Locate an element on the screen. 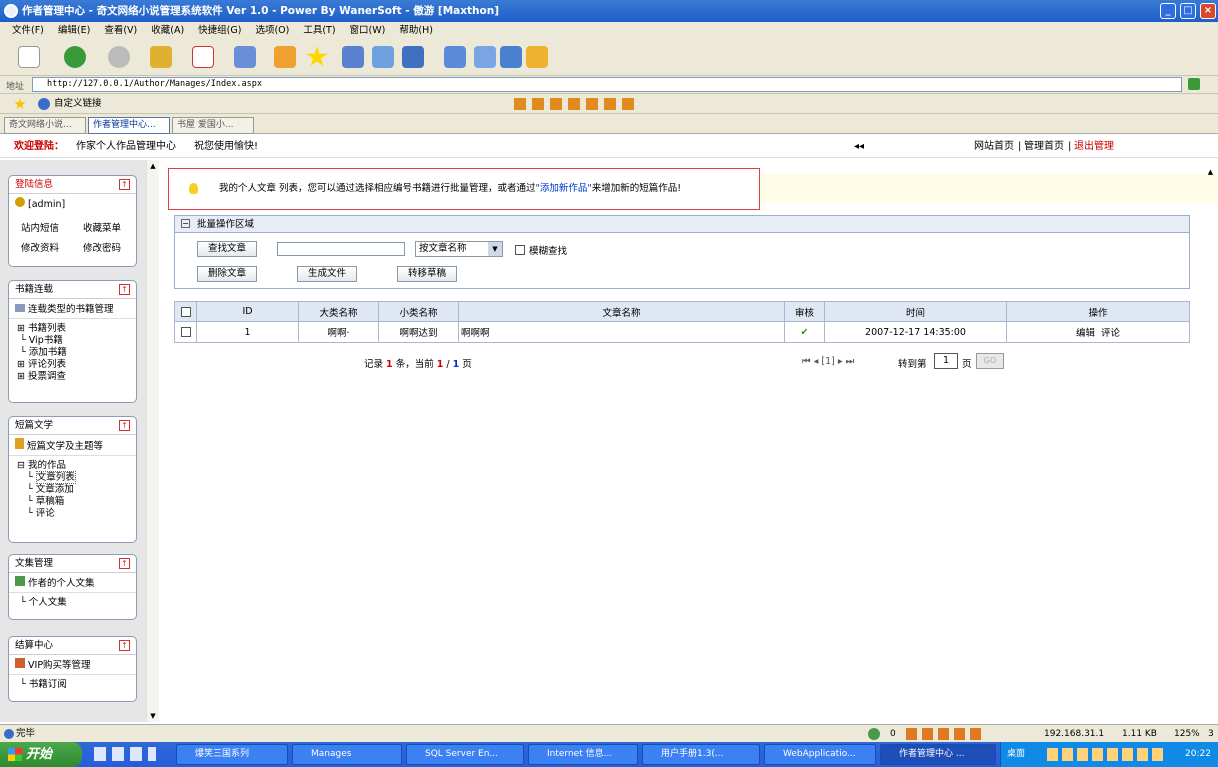  desktop-label: 桌面 is located at coordinates (1016, 754).